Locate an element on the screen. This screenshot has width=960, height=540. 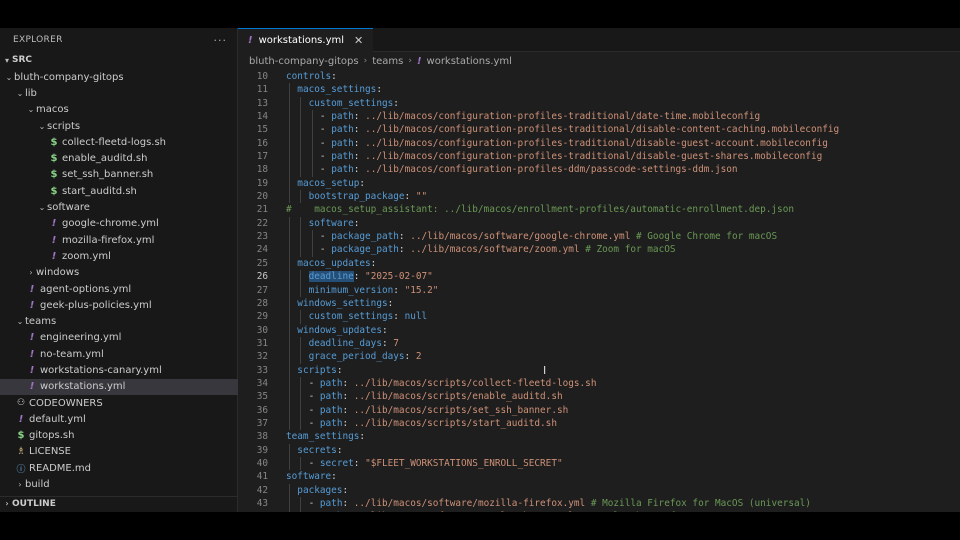
code-text: grace_period_days: 2 is located at coordinates (345, 357).